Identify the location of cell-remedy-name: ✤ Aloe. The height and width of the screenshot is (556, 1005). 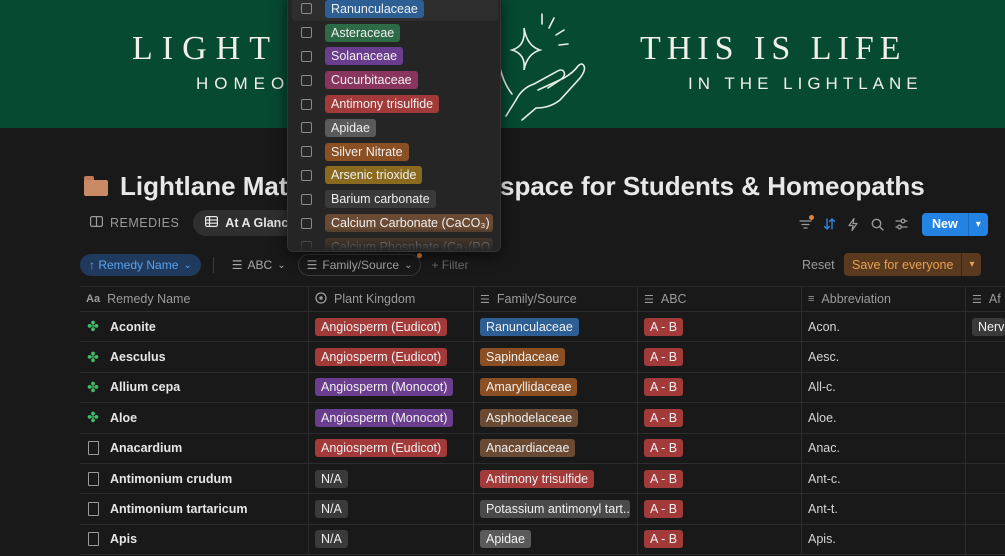
(194, 418).